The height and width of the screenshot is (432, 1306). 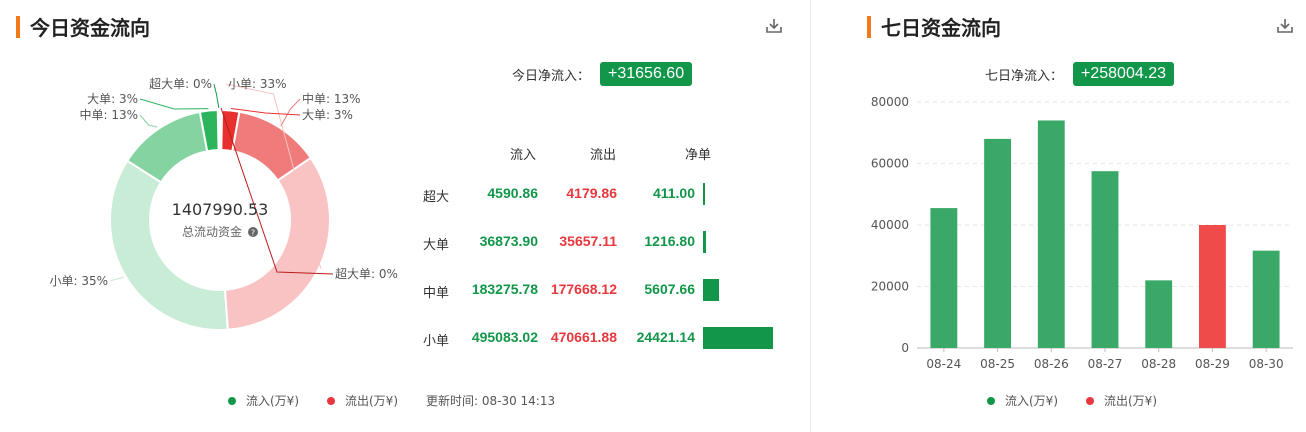 What do you see at coordinates (997, 364) in the screenshot?
I see `x-tick-label: 08-25` at bounding box center [997, 364].